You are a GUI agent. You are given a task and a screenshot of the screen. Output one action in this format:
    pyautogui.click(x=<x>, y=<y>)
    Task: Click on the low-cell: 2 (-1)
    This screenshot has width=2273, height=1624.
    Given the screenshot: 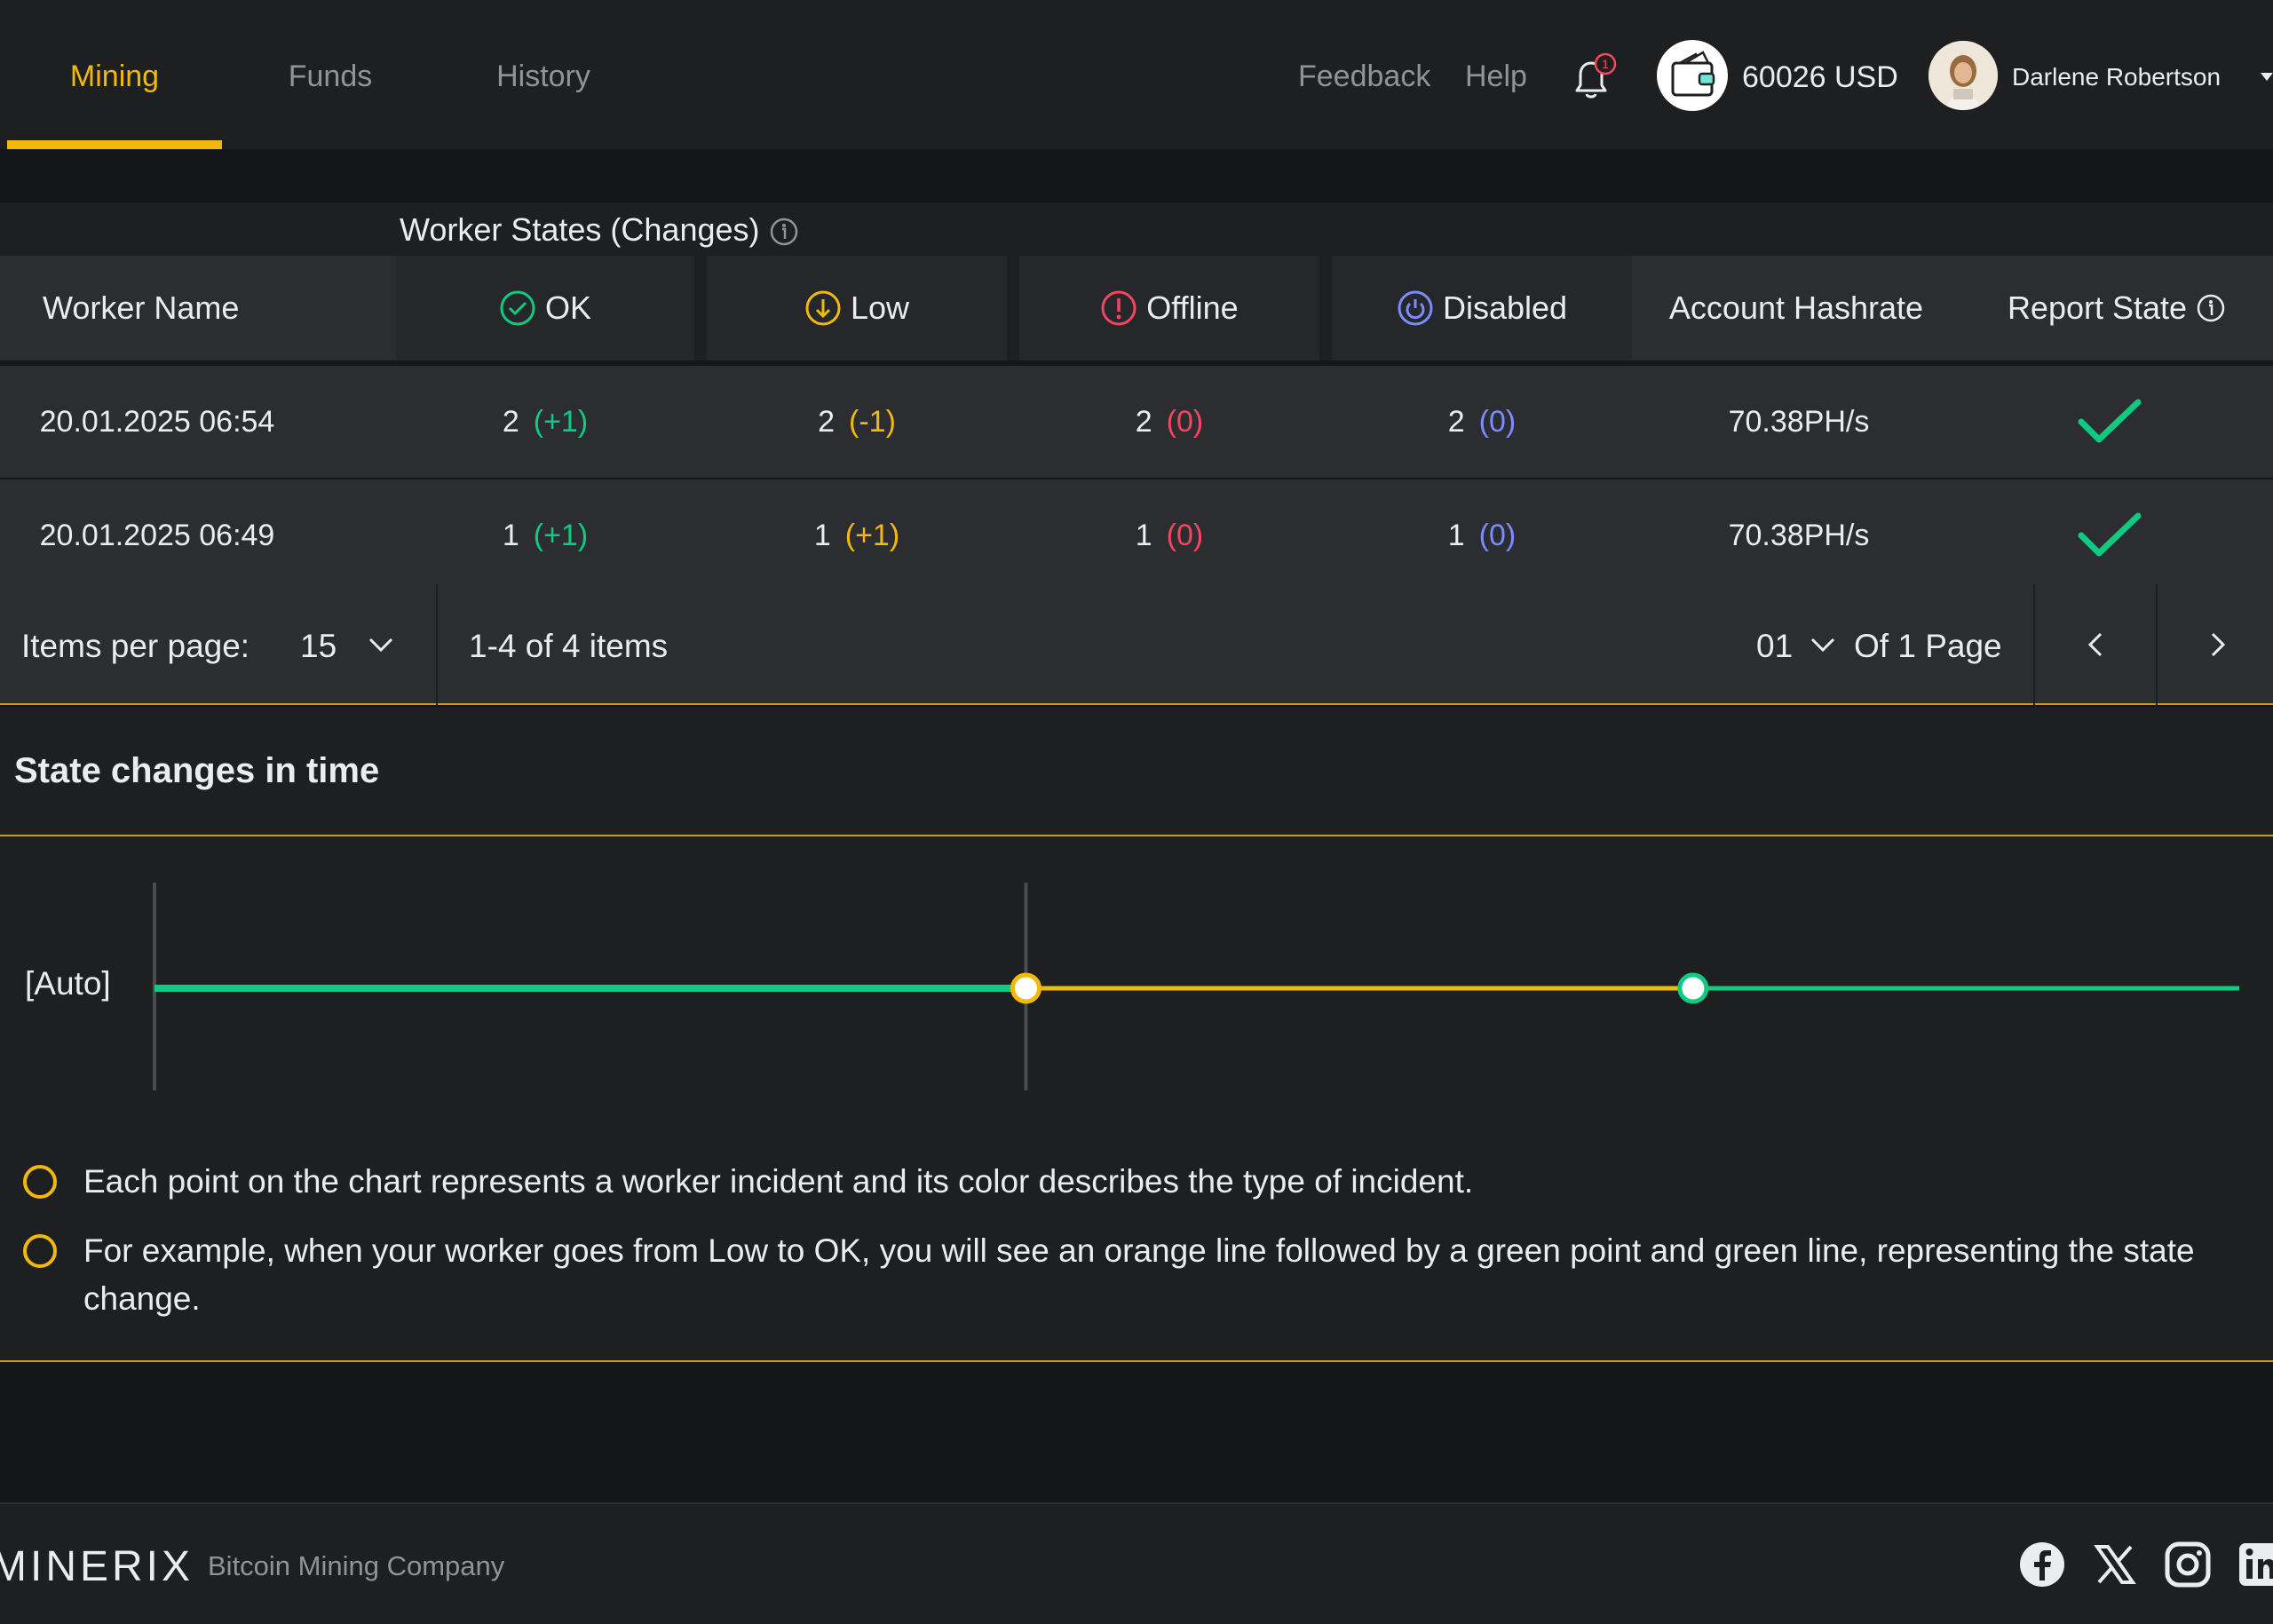 What is the action you would take?
    pyautogui.click(x=857, y=422)
    